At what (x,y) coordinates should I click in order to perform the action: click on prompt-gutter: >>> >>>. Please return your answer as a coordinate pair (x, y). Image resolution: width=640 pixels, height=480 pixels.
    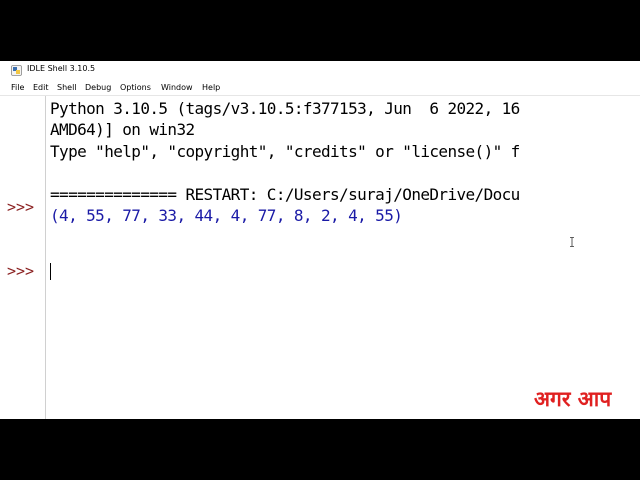
    Looking at the image, I should click on (23, 257).